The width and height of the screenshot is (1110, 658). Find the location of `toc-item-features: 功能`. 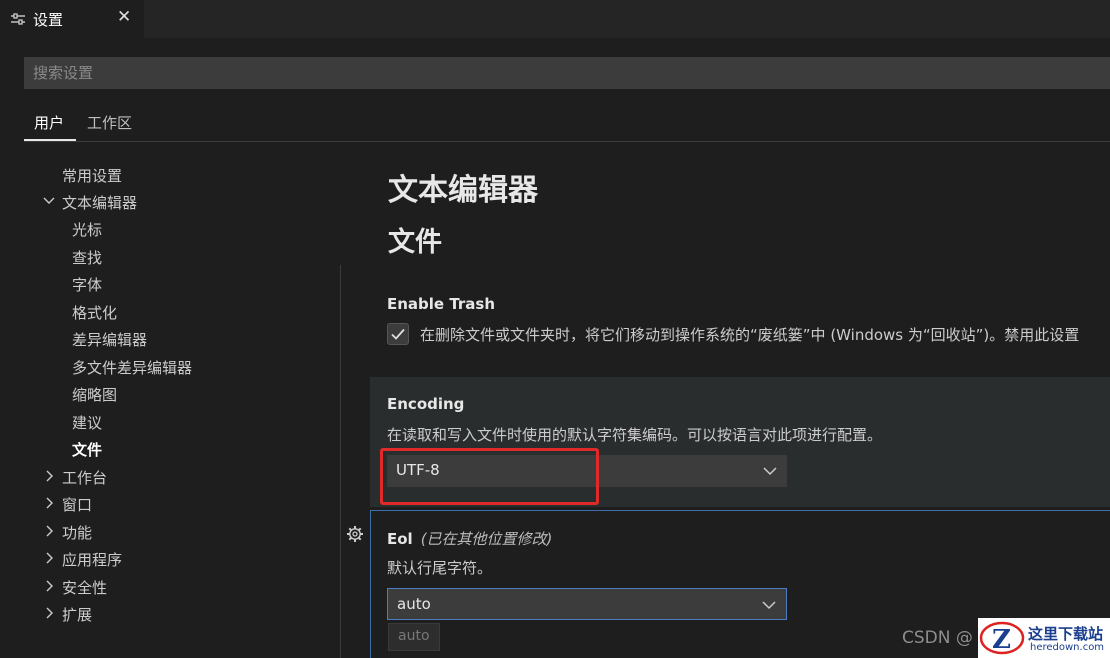

toc-item-features: 功能 is located at coordinates (69, 532).